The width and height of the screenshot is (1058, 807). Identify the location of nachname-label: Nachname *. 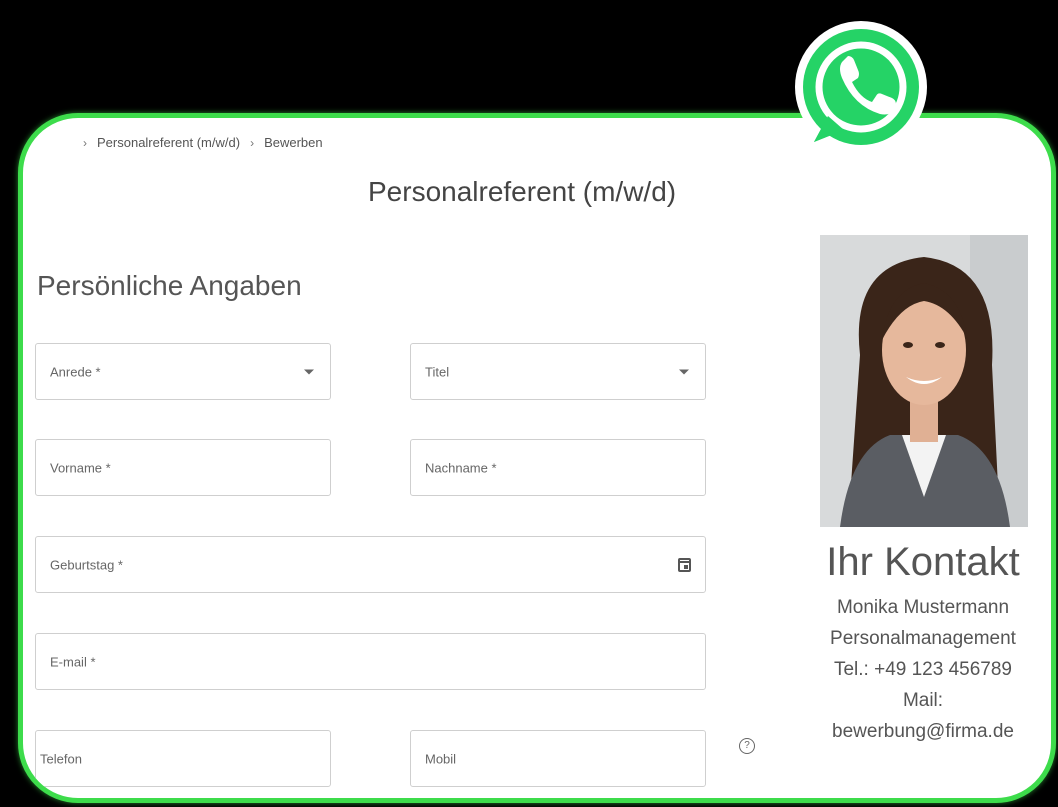
(461, 467).